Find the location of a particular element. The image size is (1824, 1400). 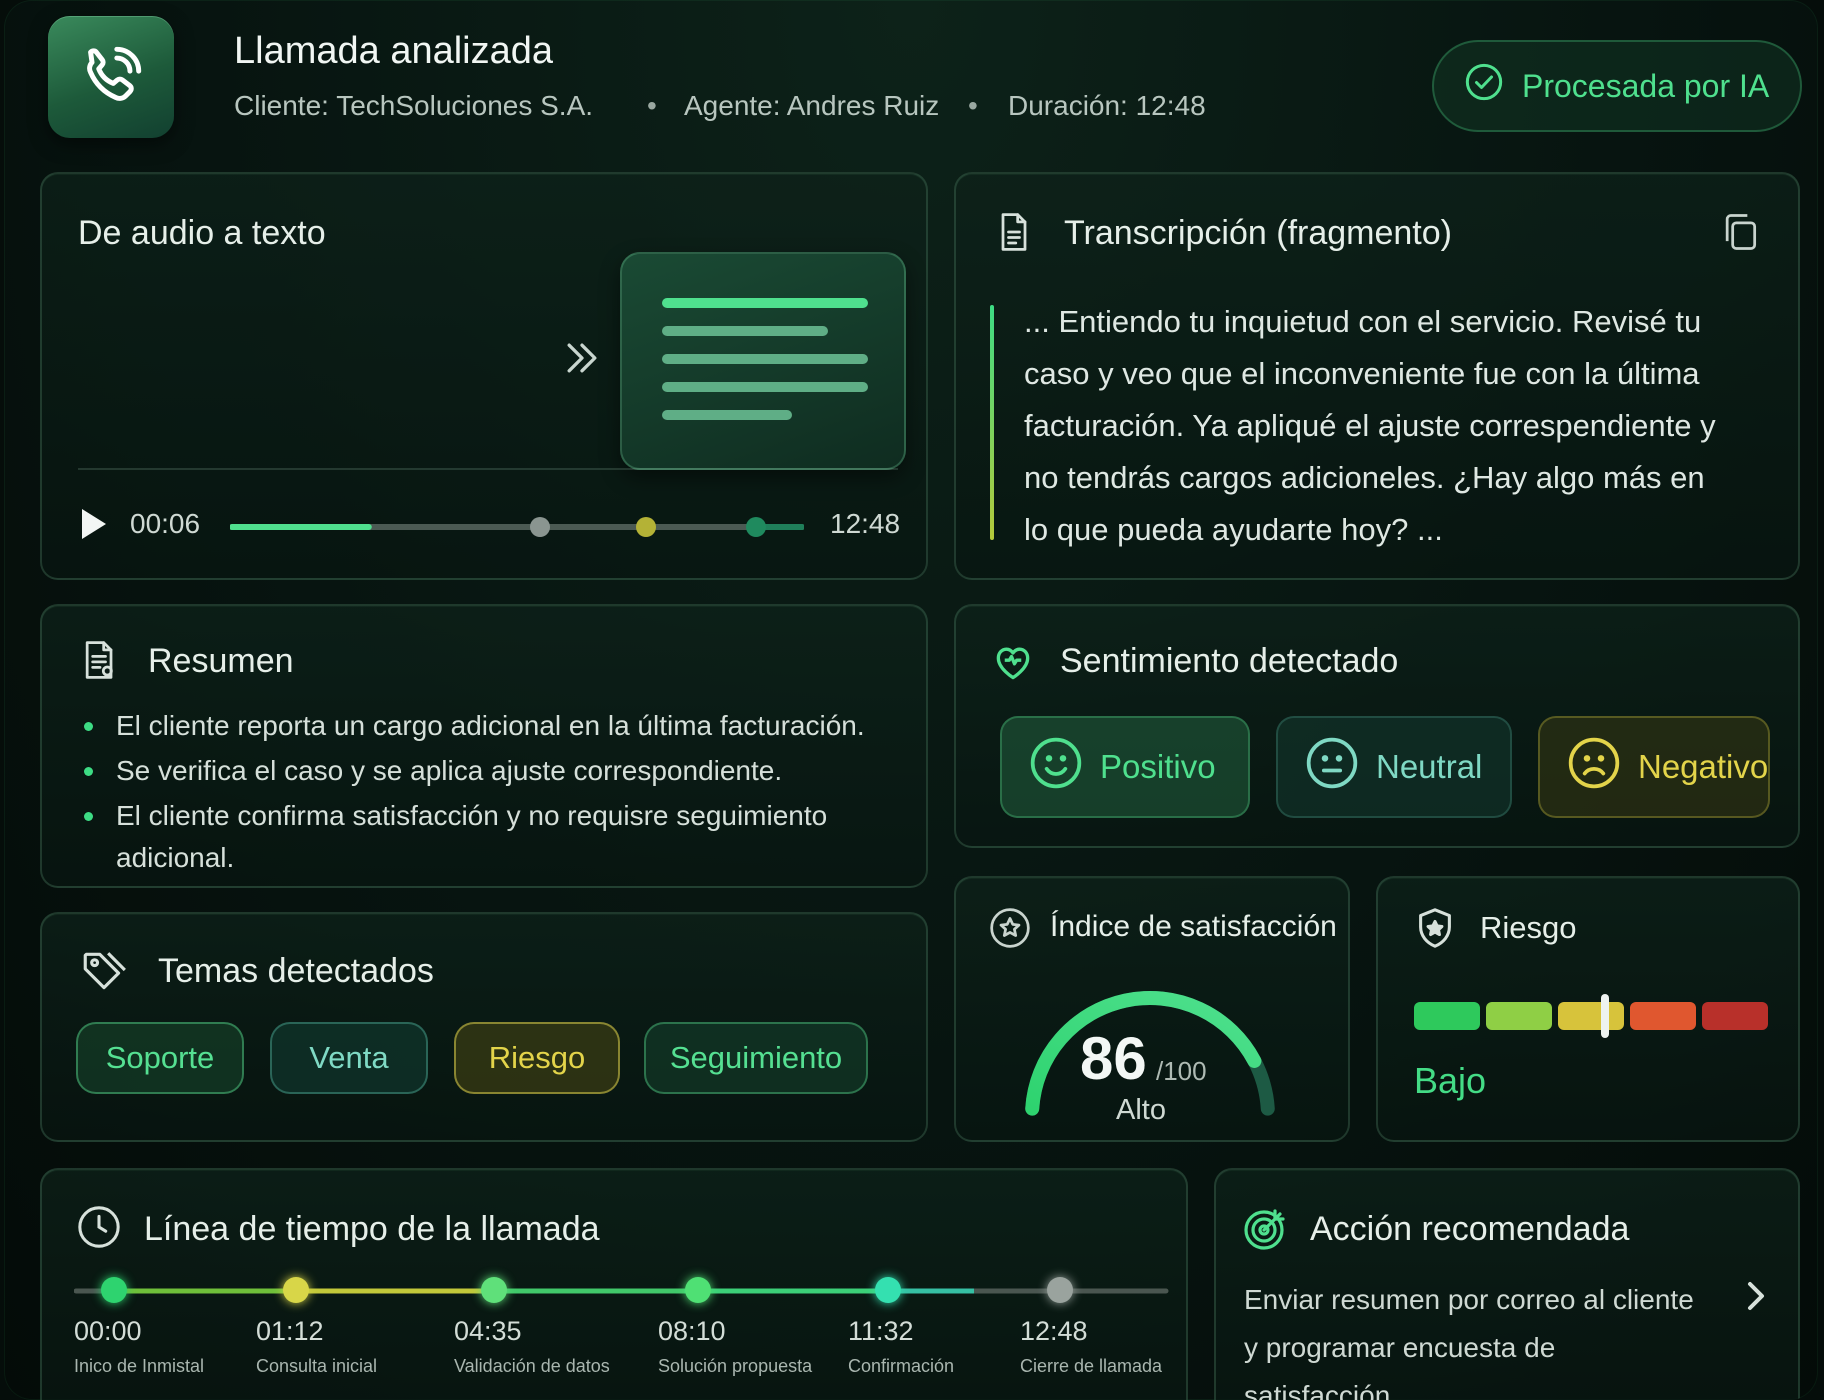

audio-panel-title: De audio a texto is located at coordinates (202, 233).